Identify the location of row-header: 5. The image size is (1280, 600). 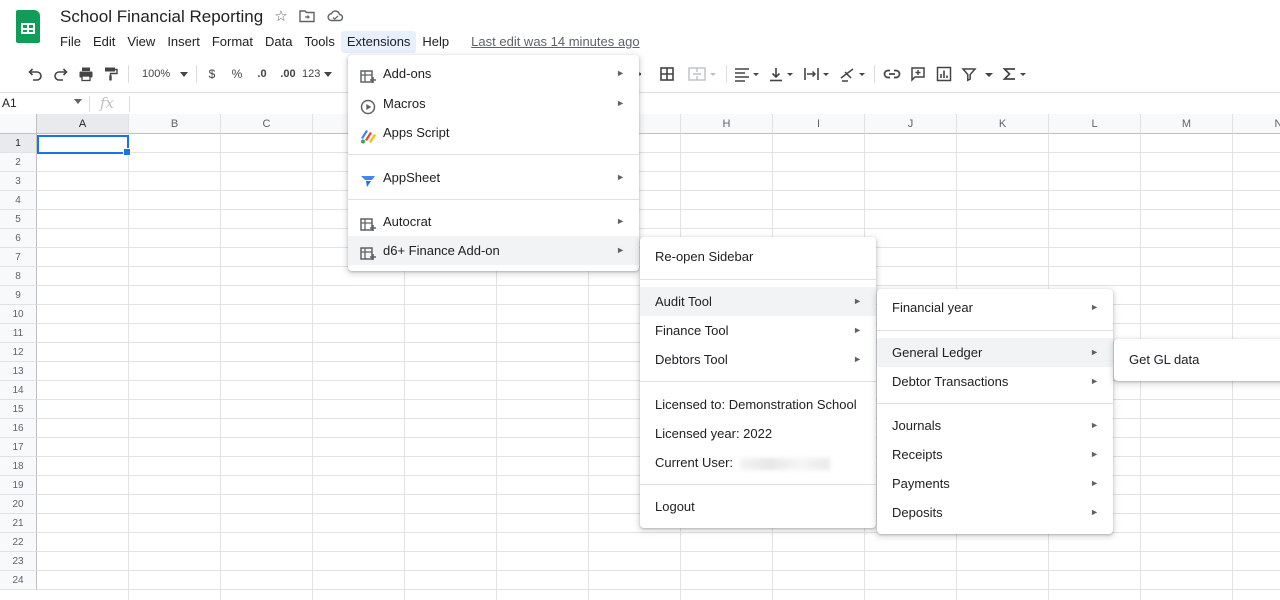
(18, 219).